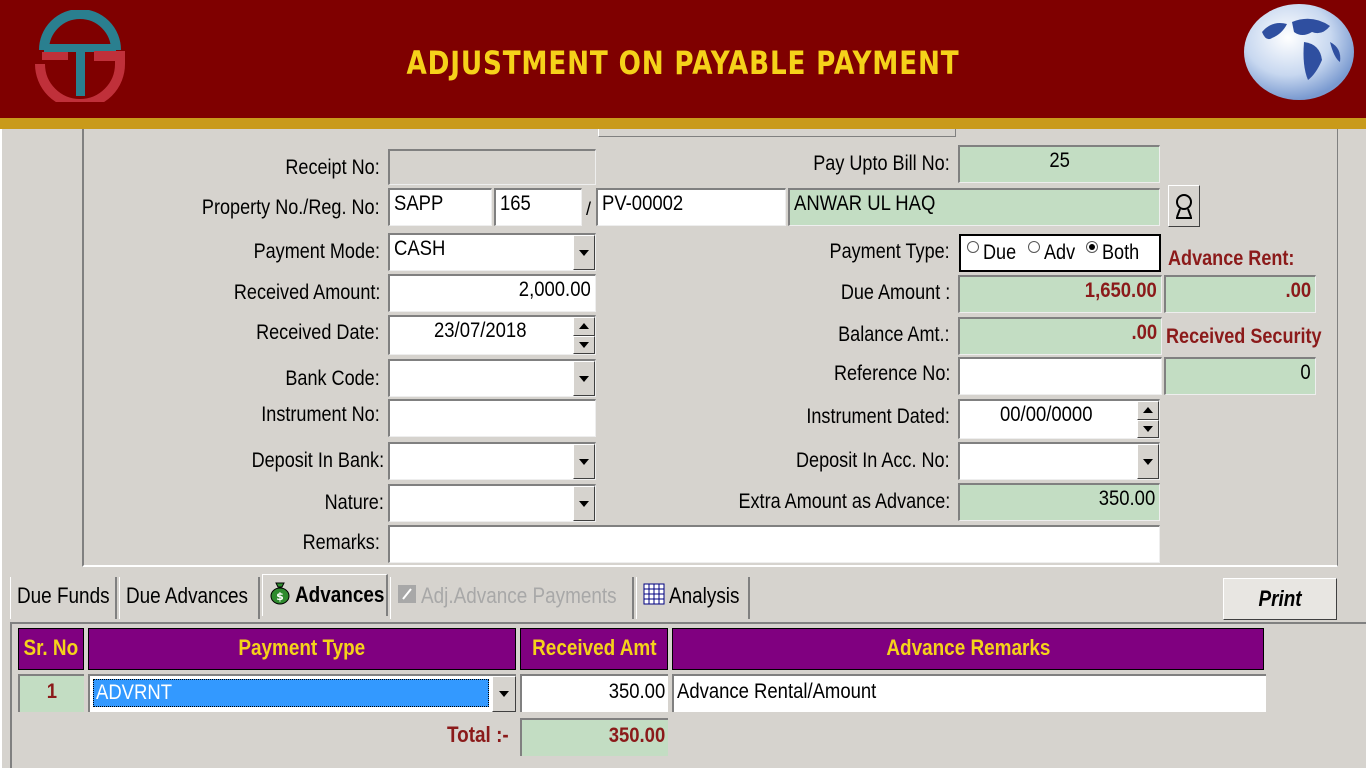 The image size is (1366, 768). What do you see at coordinates (1240, 376) in the screenshot?
I see `received-security-field: 0` at bounding box center [1240, 376].